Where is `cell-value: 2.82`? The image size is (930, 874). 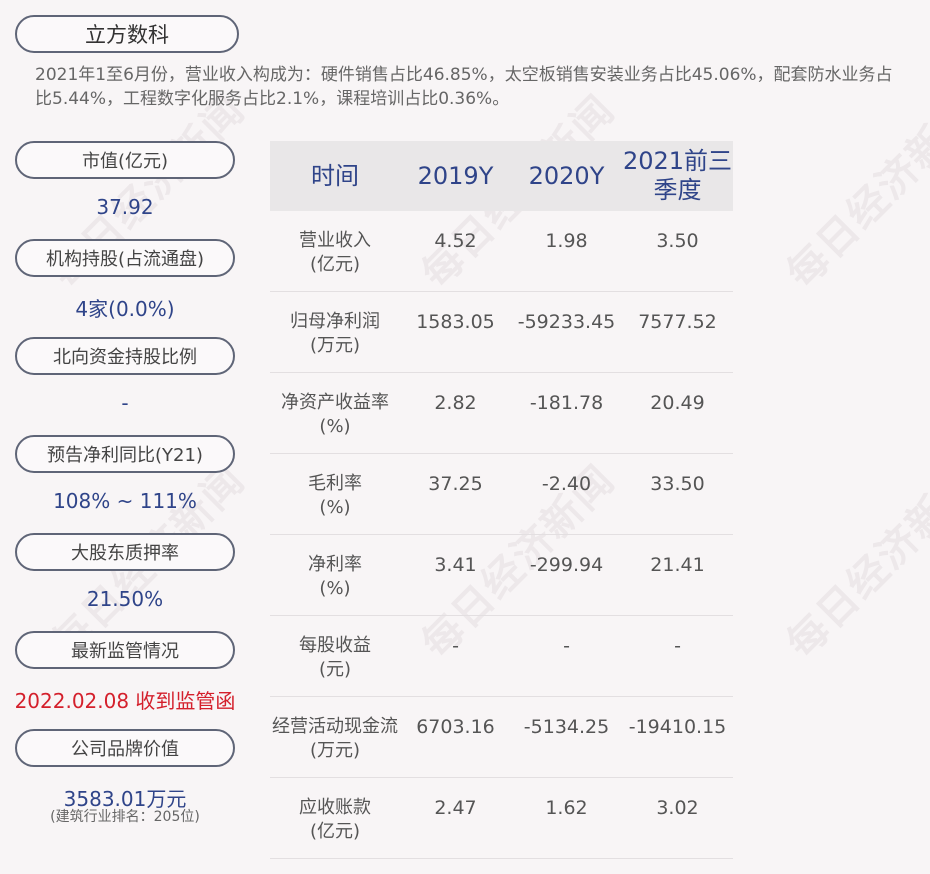 cell-value: 2.82 is located at coordinates (455, 403).